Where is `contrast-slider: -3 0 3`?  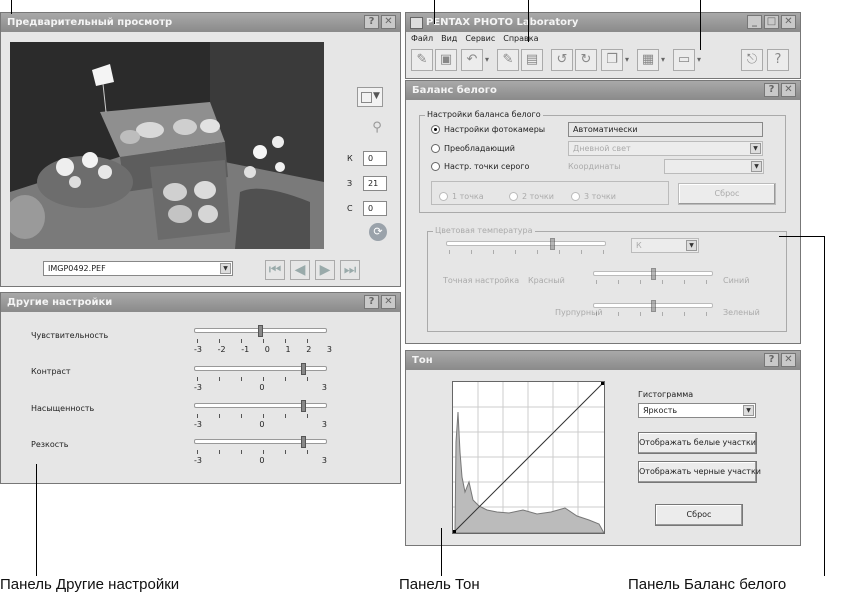 contrast-slider: -3 0 3 is located at coordinates (260, 378).